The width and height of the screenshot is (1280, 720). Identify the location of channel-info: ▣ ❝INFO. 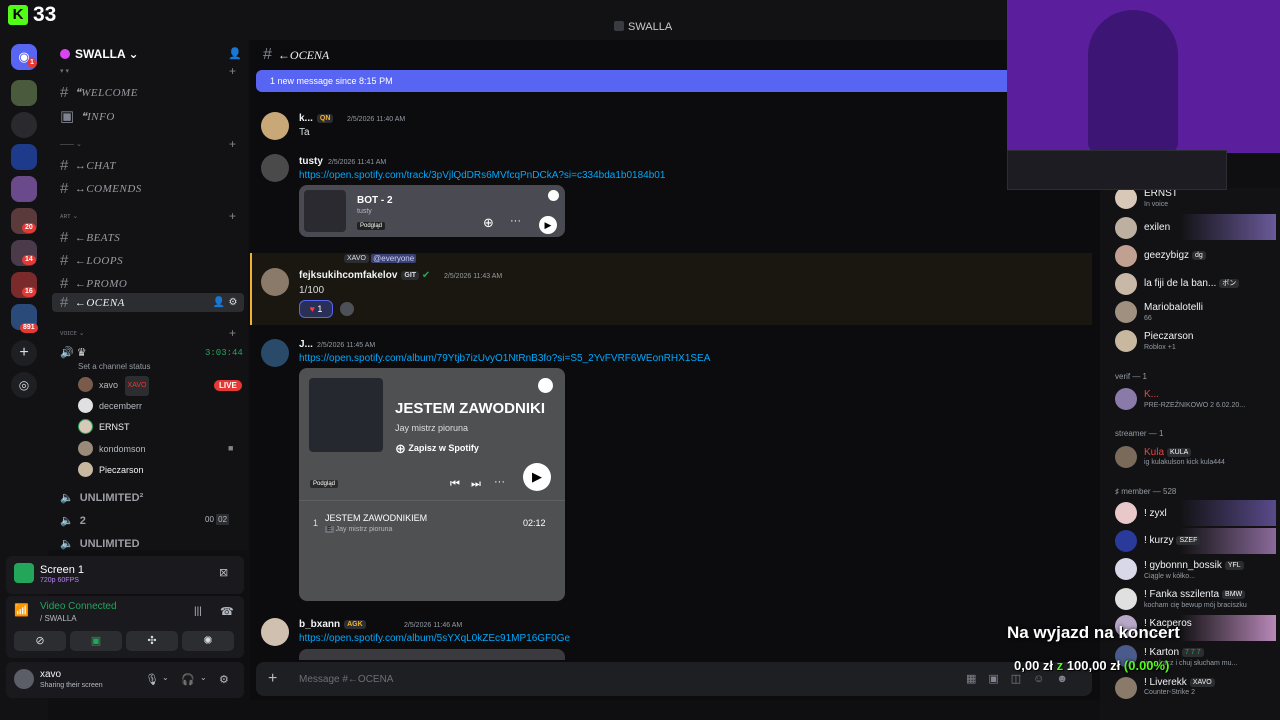
(87, 116).